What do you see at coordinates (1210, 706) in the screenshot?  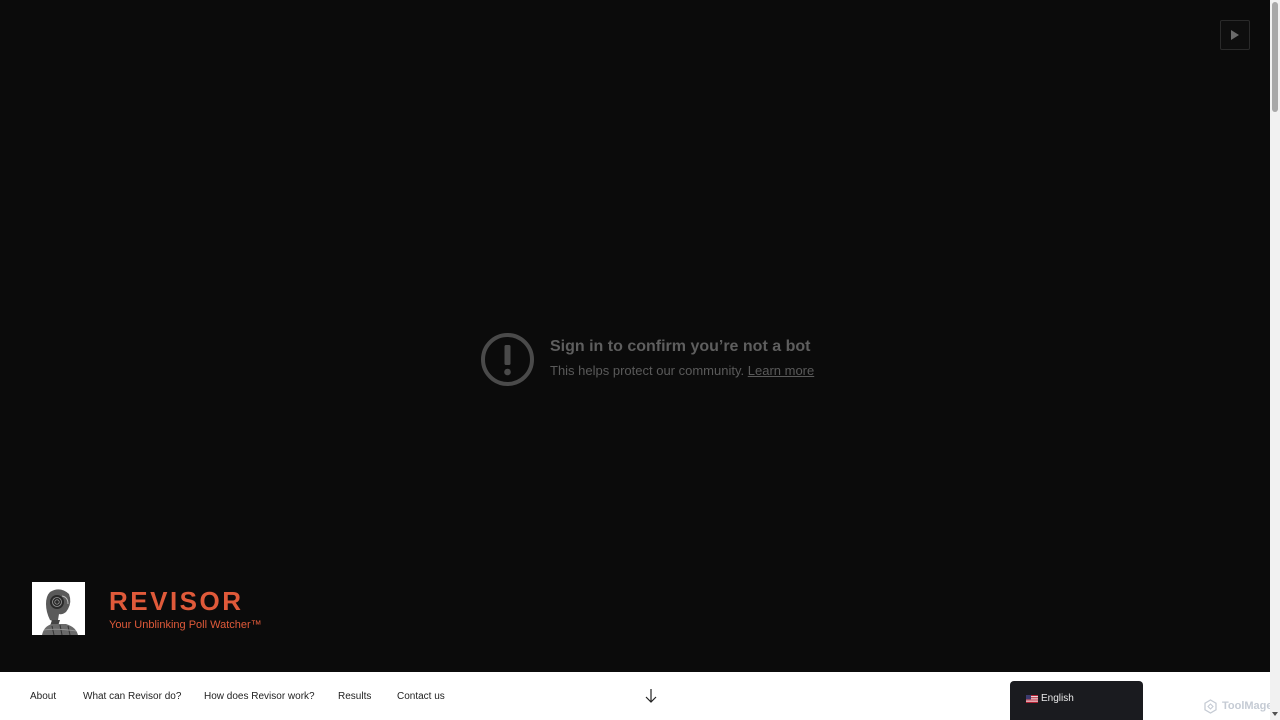 I see `toolmage-logo-icon` at bounding box center [1210, 706].